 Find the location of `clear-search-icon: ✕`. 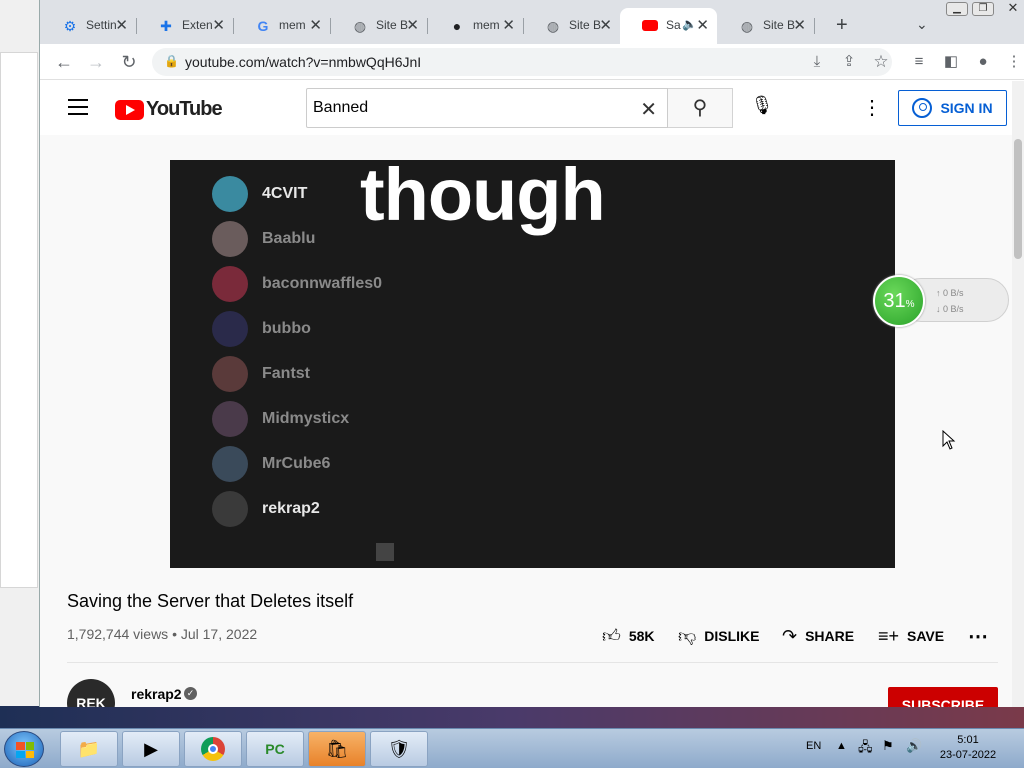

clear-search-icon: ✕ is located at coordinates (648, 109).